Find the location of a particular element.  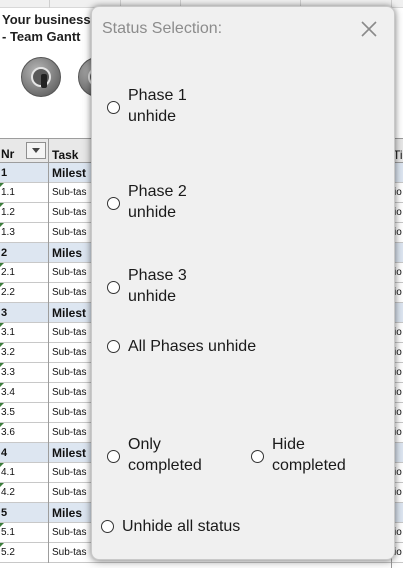

row-number: 4.1 is located at coordinates (24, 473).